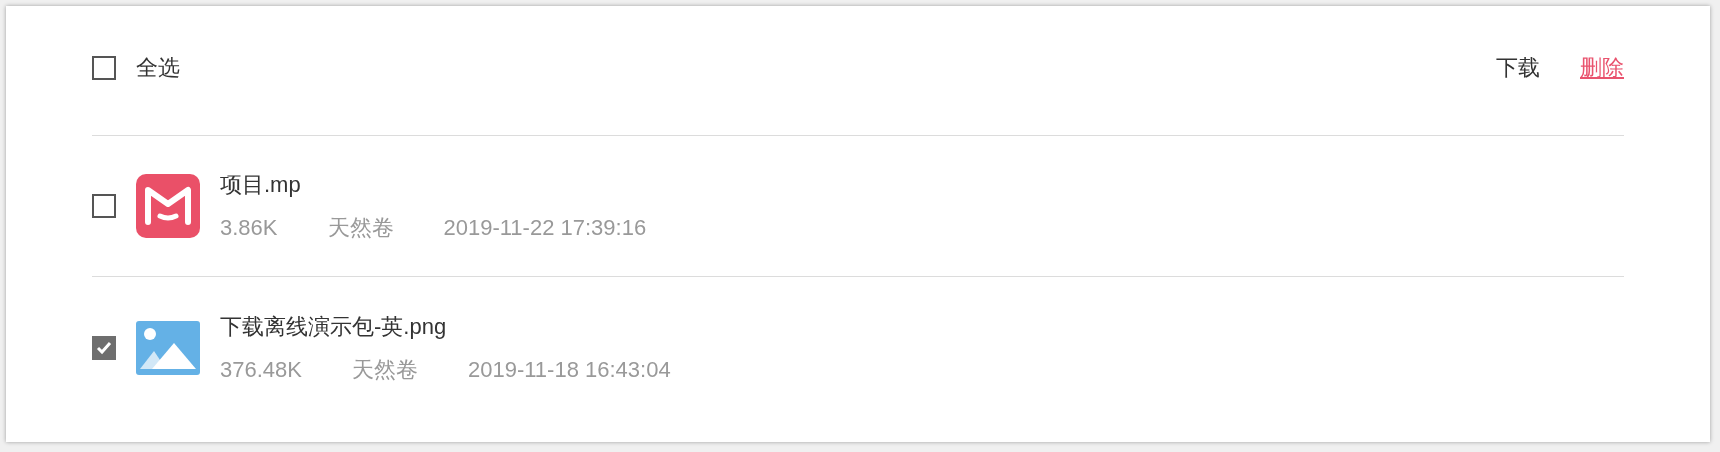 The width and height of the screenshot is (1720, 452). I want to click on file-name: 项目.mp, so click(433, 184).